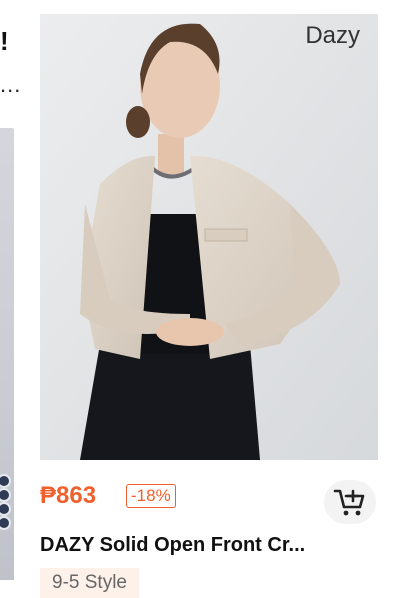 The image size is (403, 598). Describe the element at coordinates (7, 354) in the screenshot. I see `neighbor-product-image` at that location.